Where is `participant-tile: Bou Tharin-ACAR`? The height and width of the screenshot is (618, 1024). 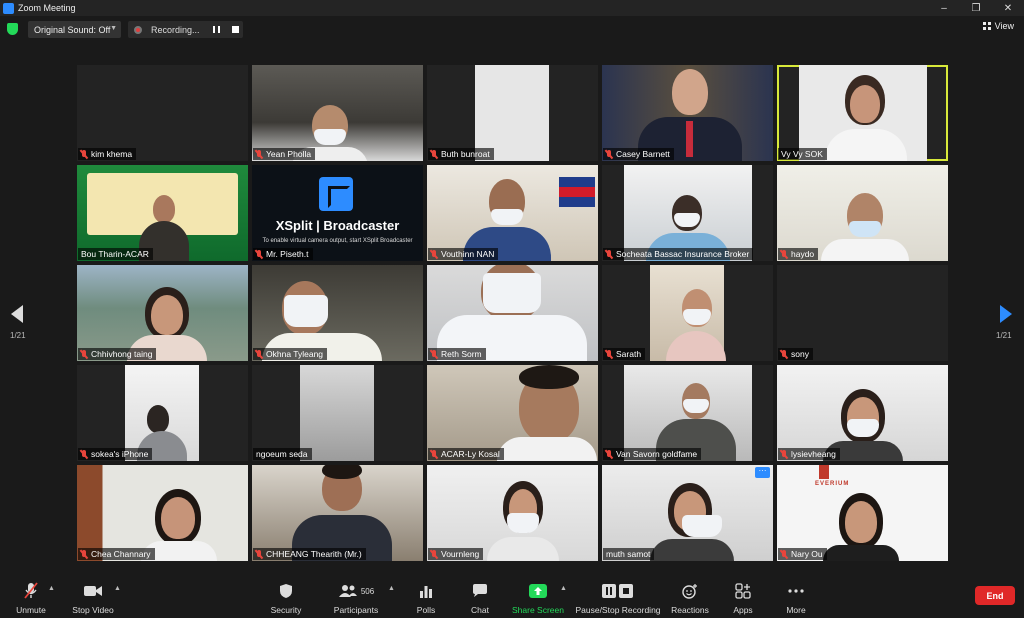 participant-tile: Bou Tharin-ACAR is located at coordinates (162, 213).